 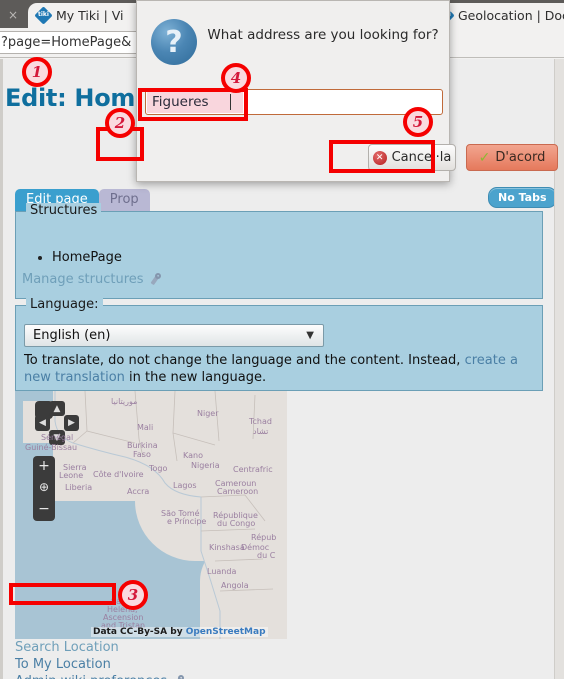 I want to click on map-label: Kinshasa, so click(x=227, y=547).